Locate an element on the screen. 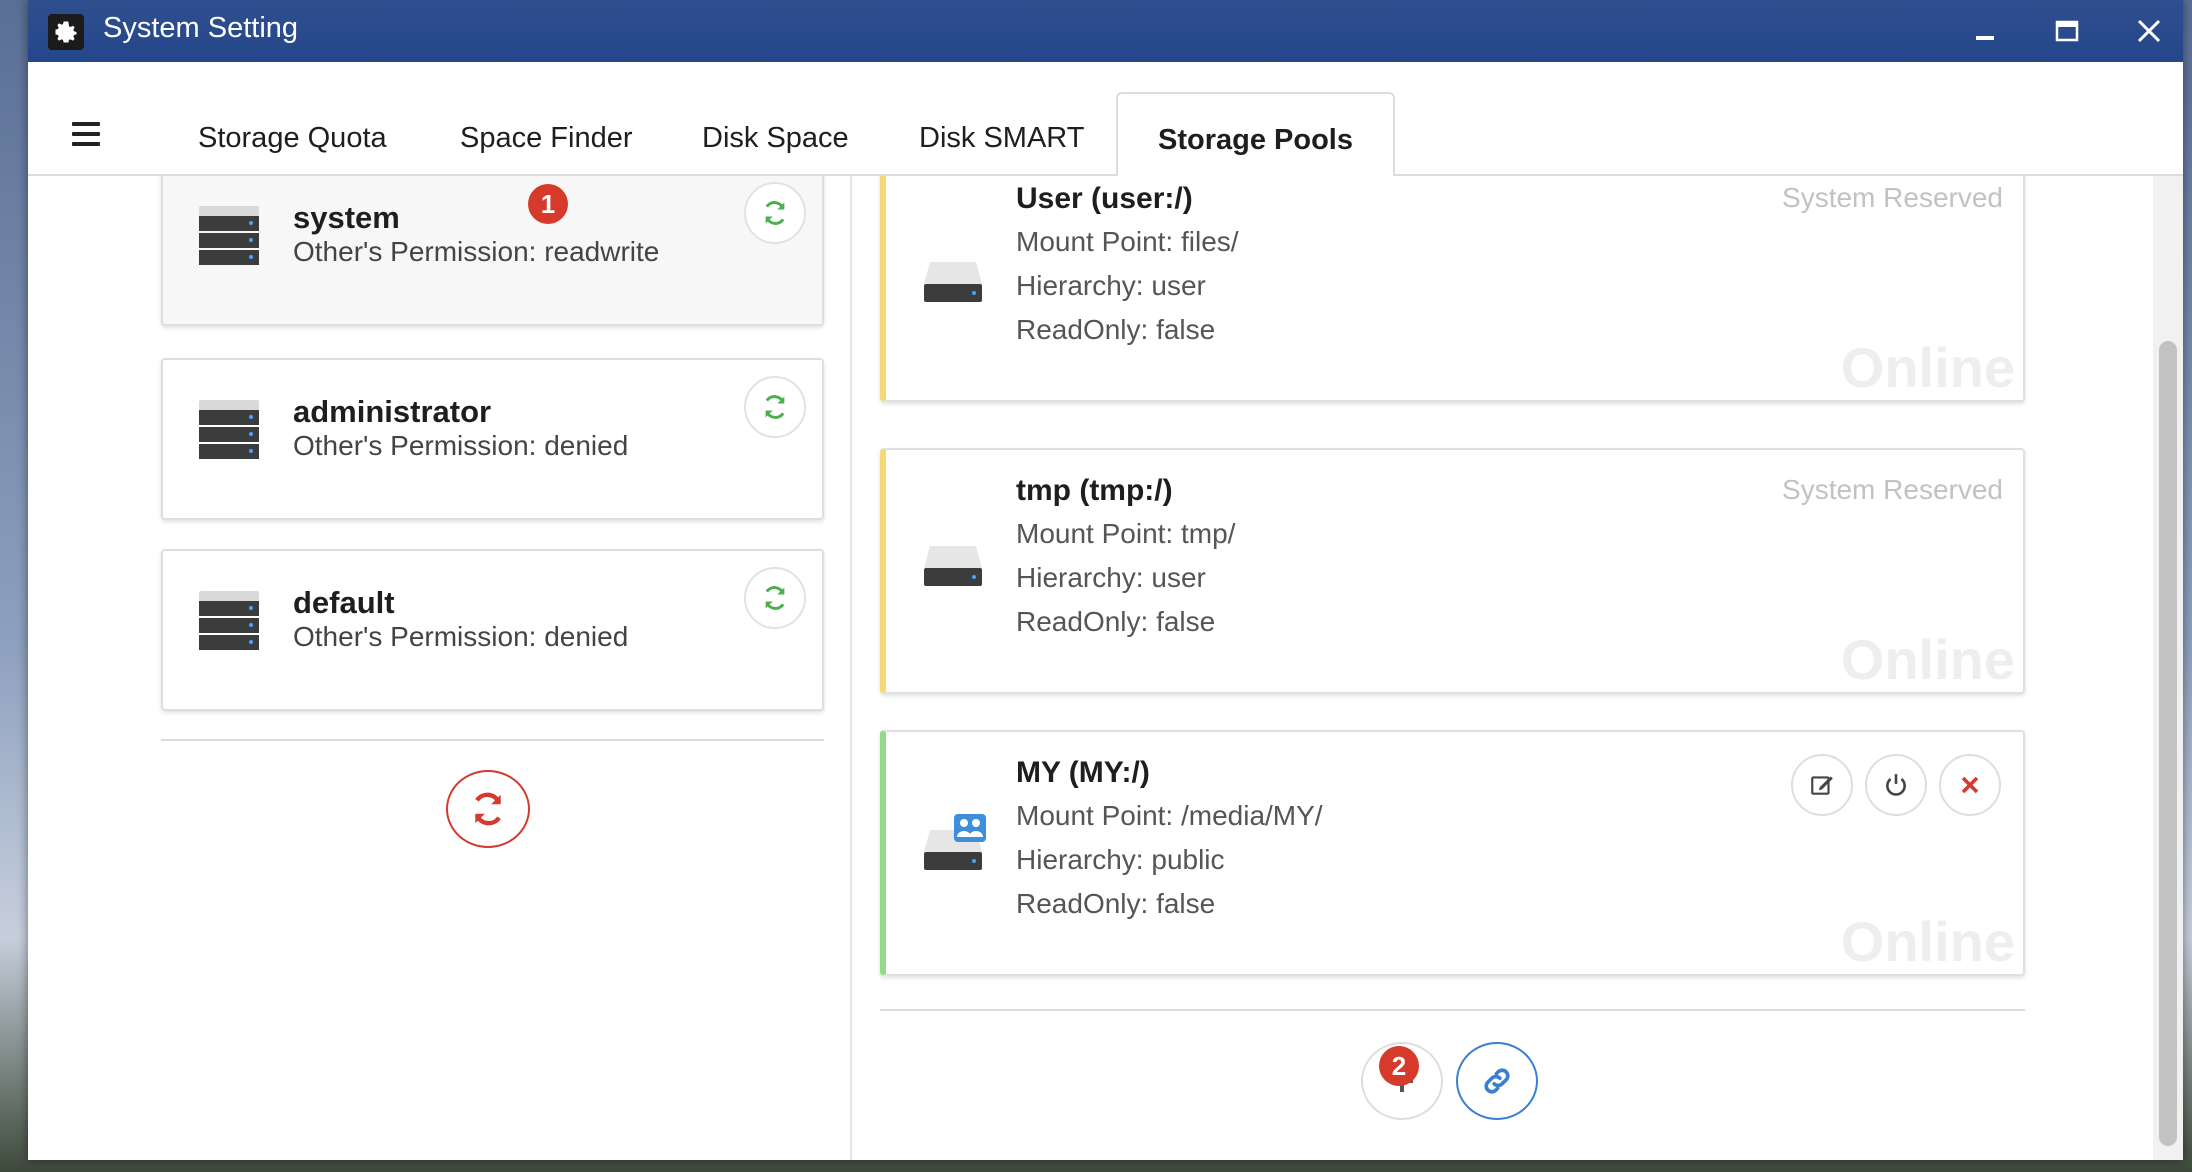 The width and height of the screenshot is (2192, 1172). user-card-system: system Other's Permission: readwrite is located at coordinates (492, 251).